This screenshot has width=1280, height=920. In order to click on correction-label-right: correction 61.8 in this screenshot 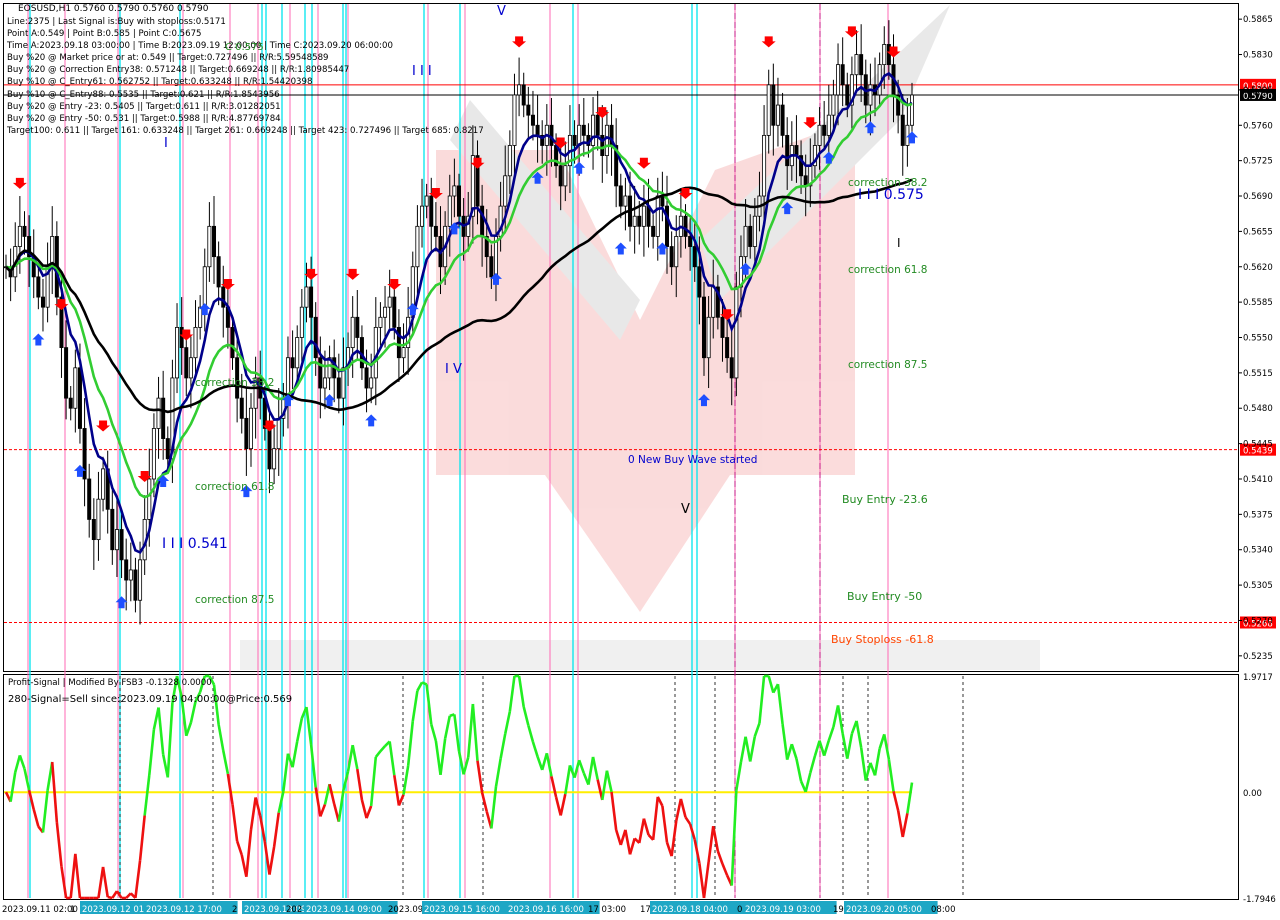, I will do `click(888, 270)`.